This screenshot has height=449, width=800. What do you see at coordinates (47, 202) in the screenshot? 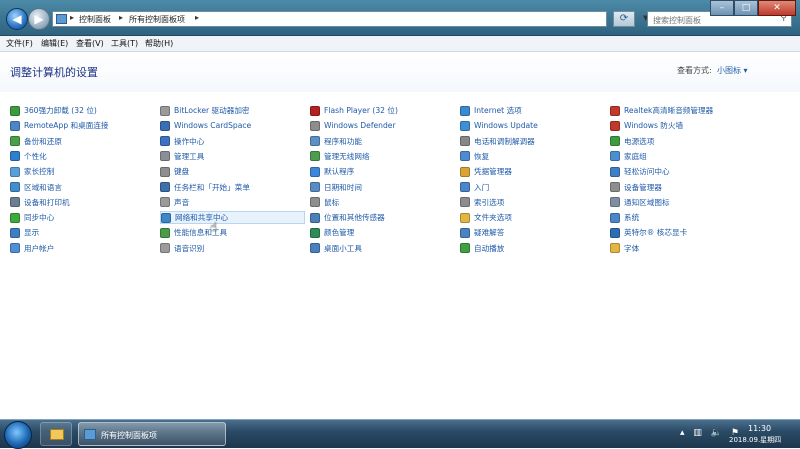
I see `control-panel-item-label: 设备和打印机` at bounding box center [47, 202].